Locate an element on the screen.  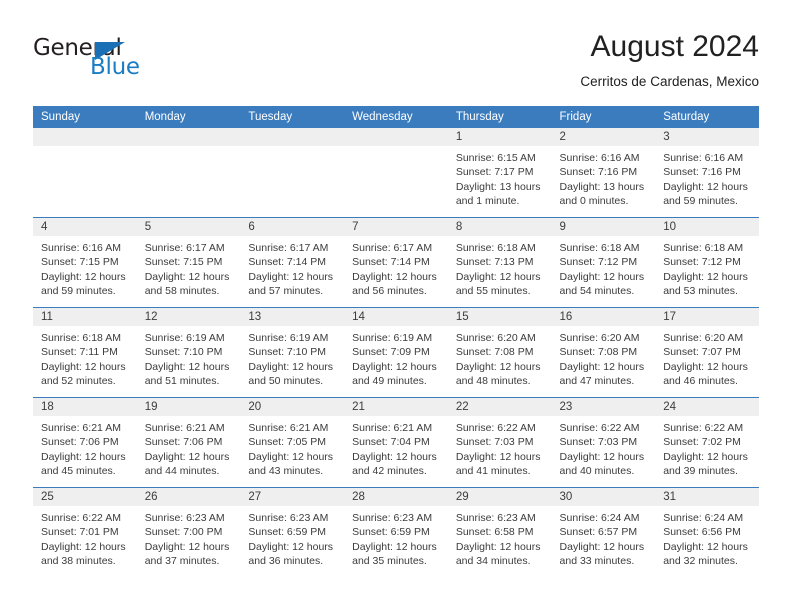
daylight-duration-line2: and 43 minutes. is located at coordinates (286, 471).